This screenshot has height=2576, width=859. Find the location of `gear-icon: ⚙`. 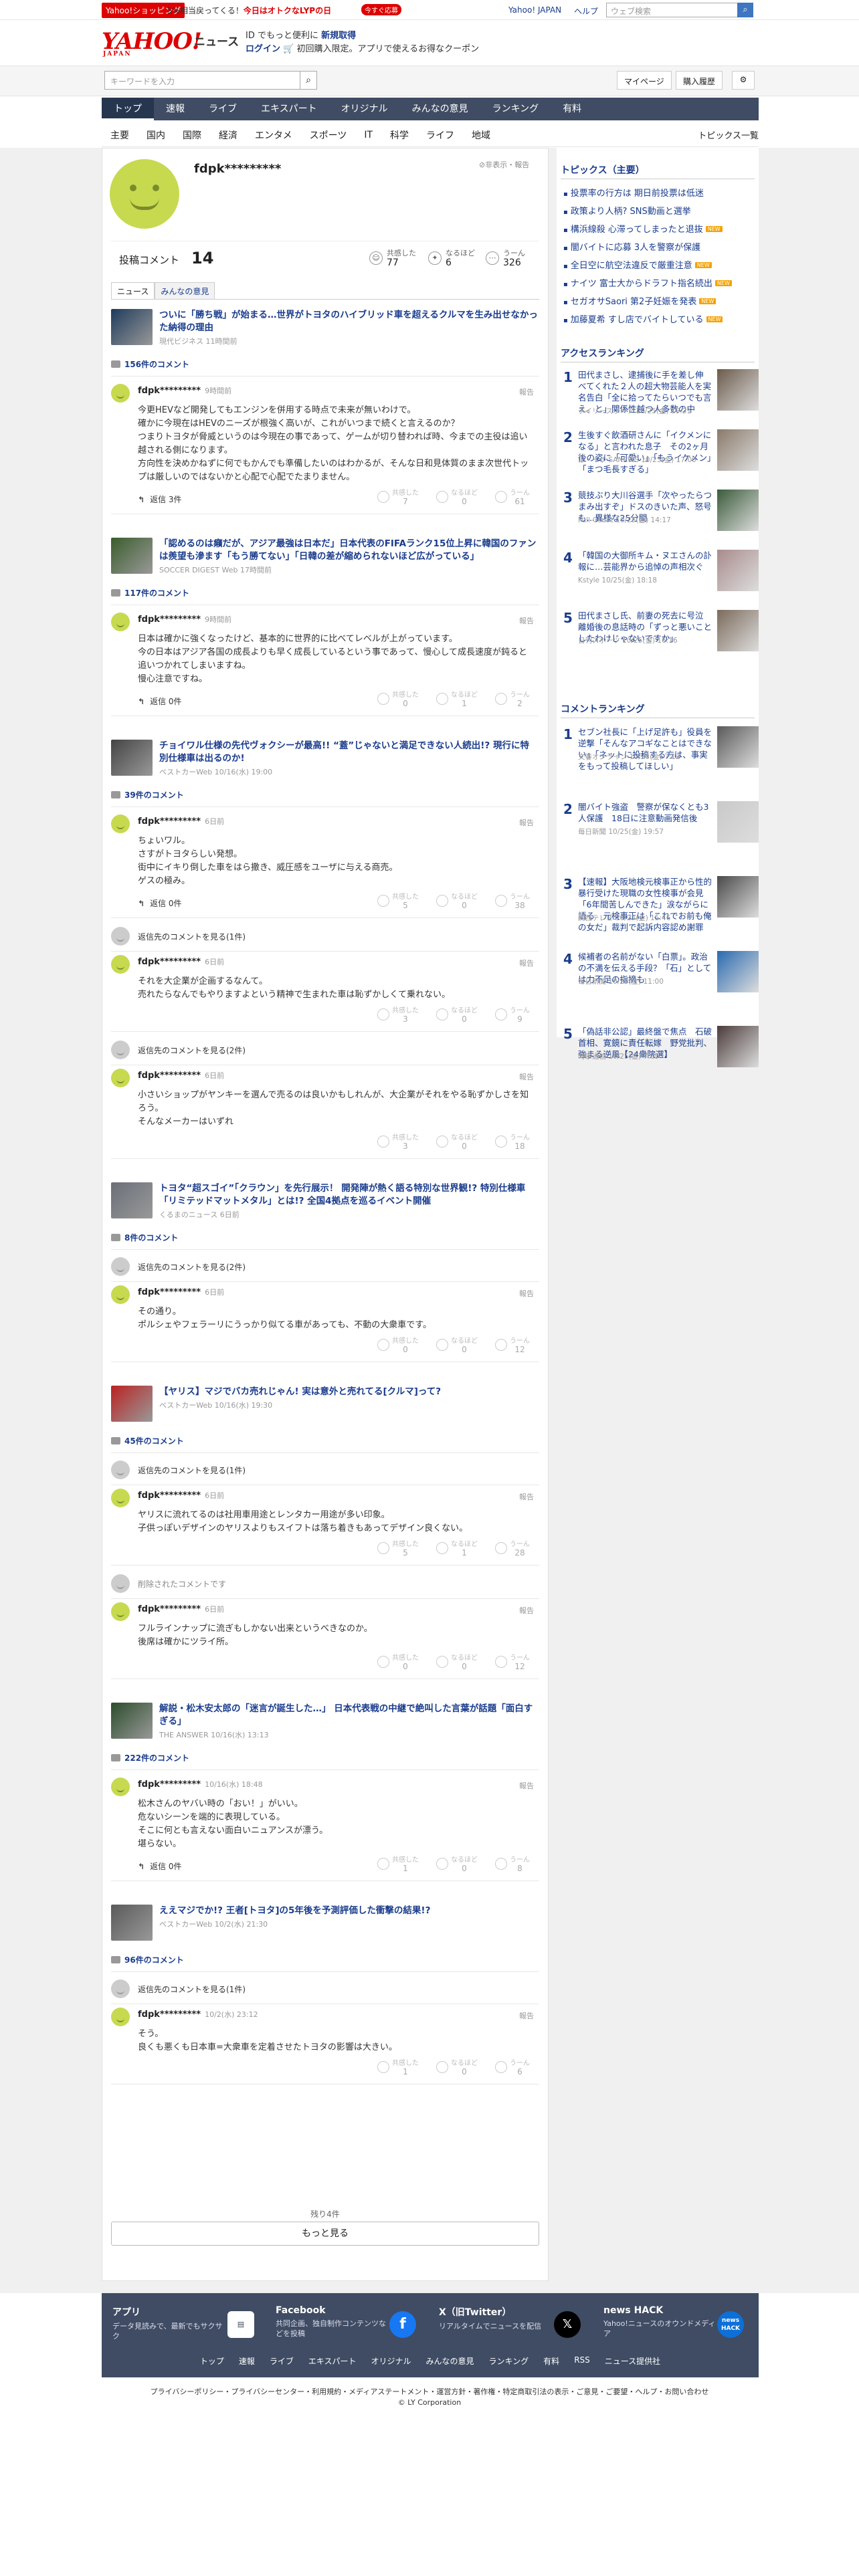

gear-icon: ⚙ is located at coordinates (743, 80).